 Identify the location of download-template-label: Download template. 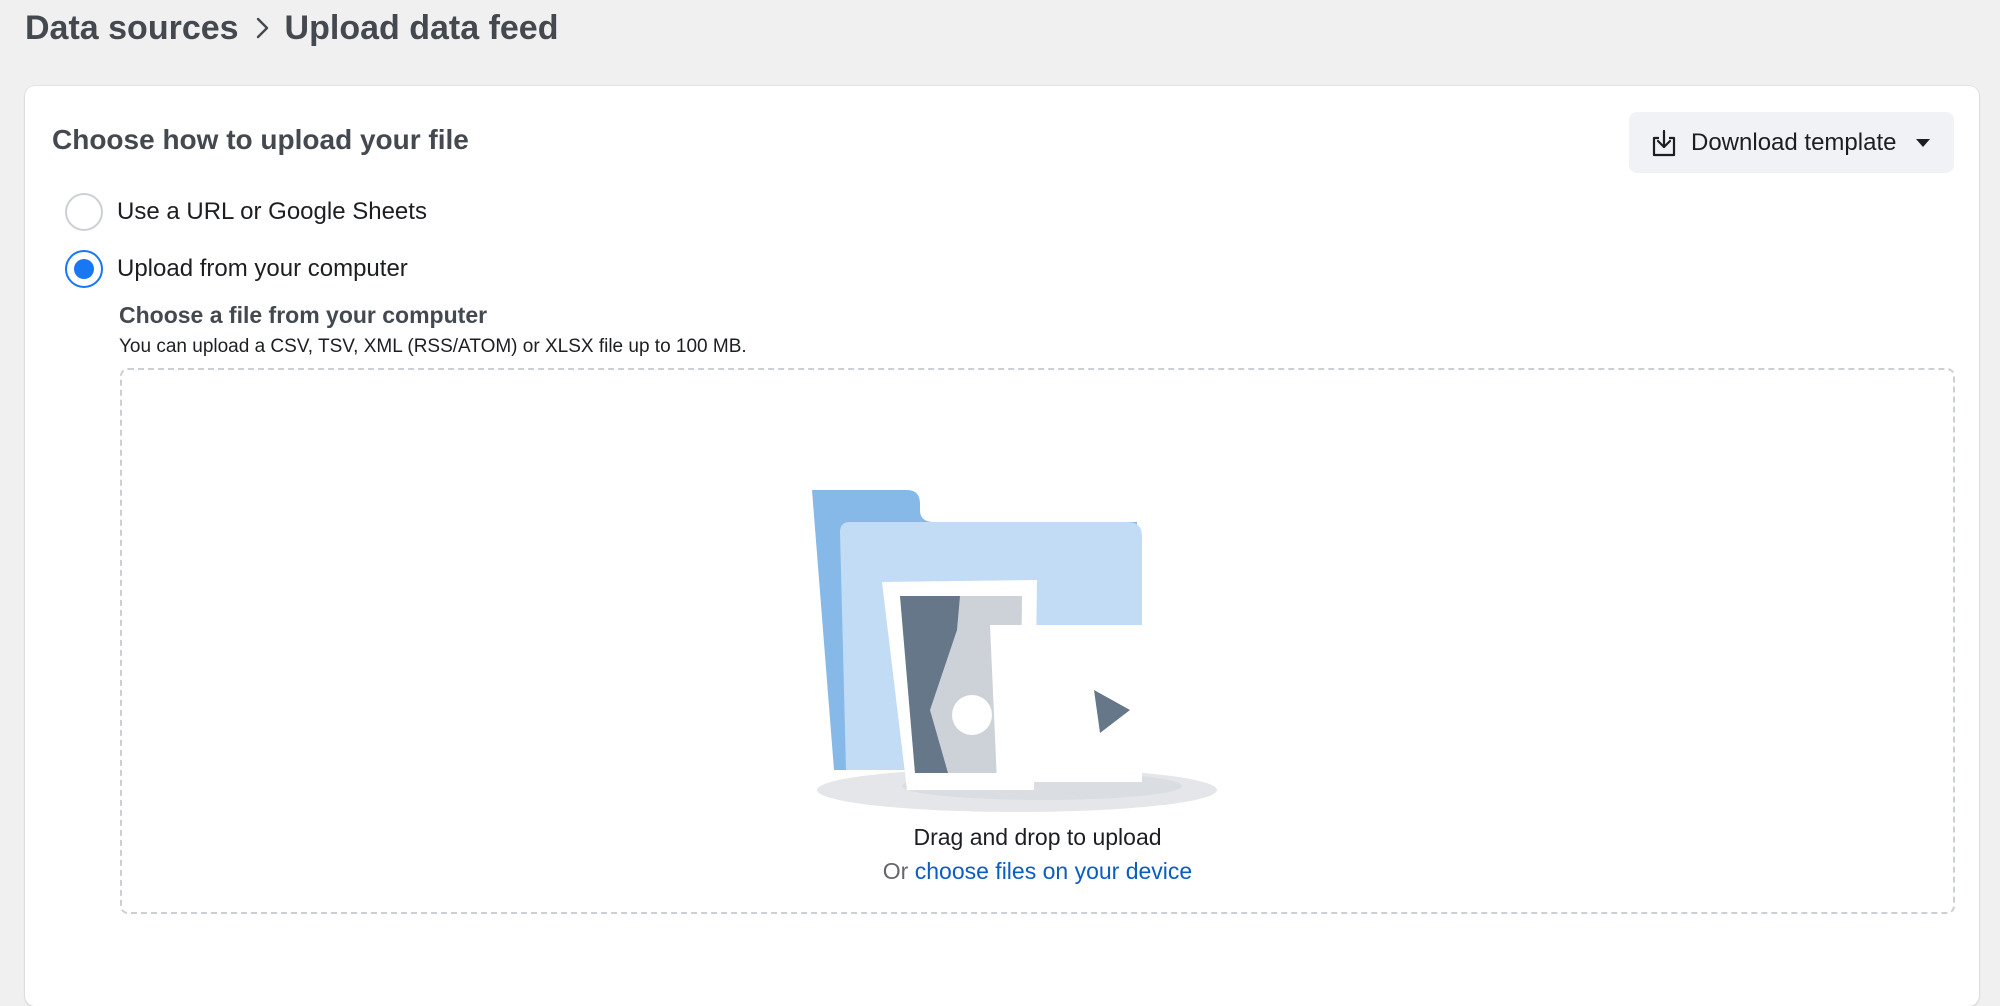
(1794, 142).